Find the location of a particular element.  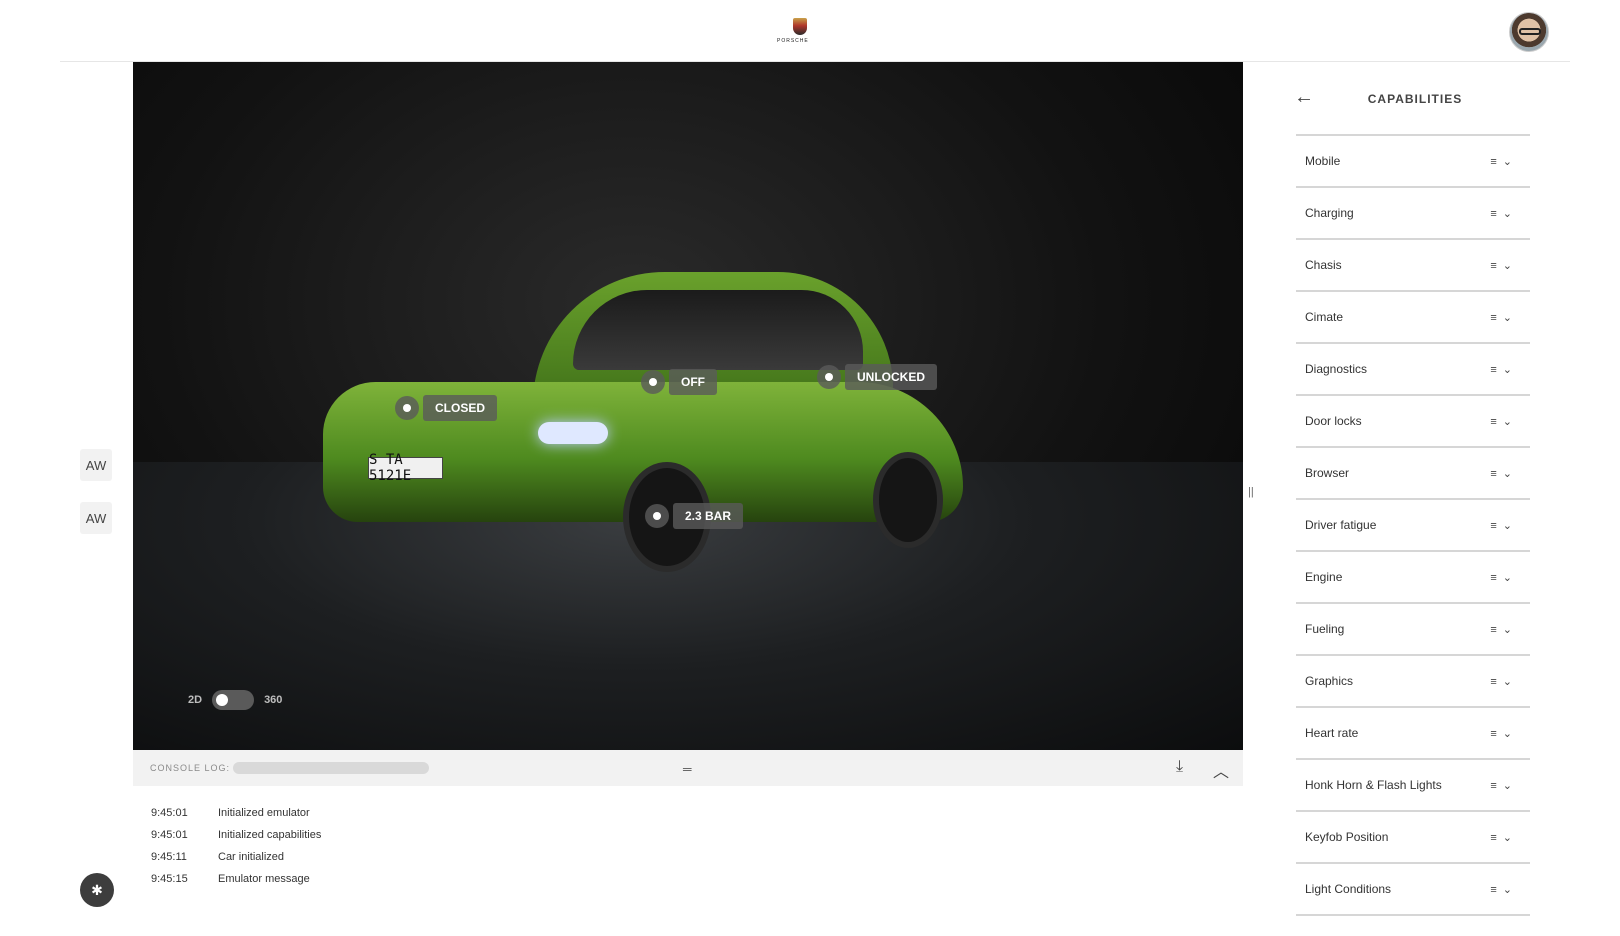

capability-item: Cimate ≡⌄ is located at coordinates (1413, 318).